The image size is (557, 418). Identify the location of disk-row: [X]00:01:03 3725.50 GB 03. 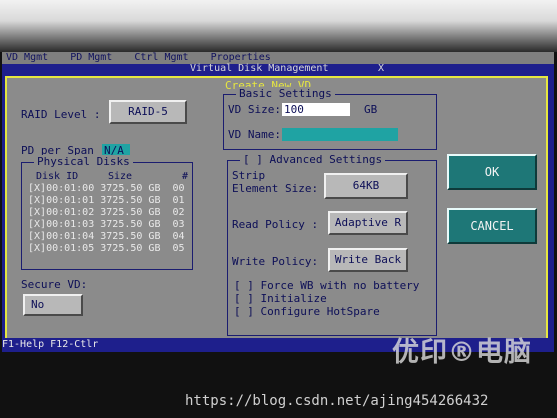
(106, 224).